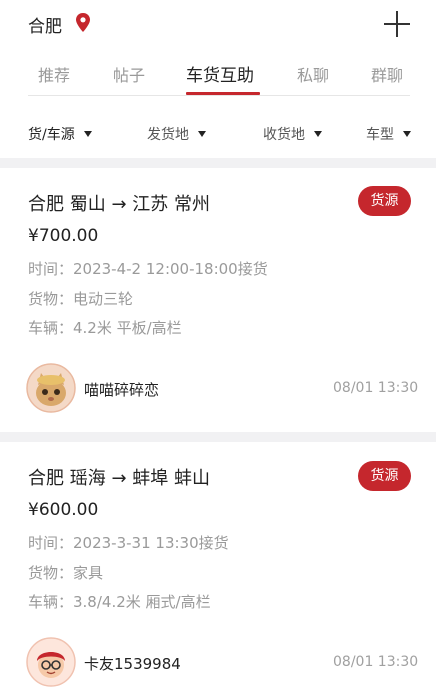 The image size is (436, 687). I want to click on post-price: ¥700.00, so click(63, 236).